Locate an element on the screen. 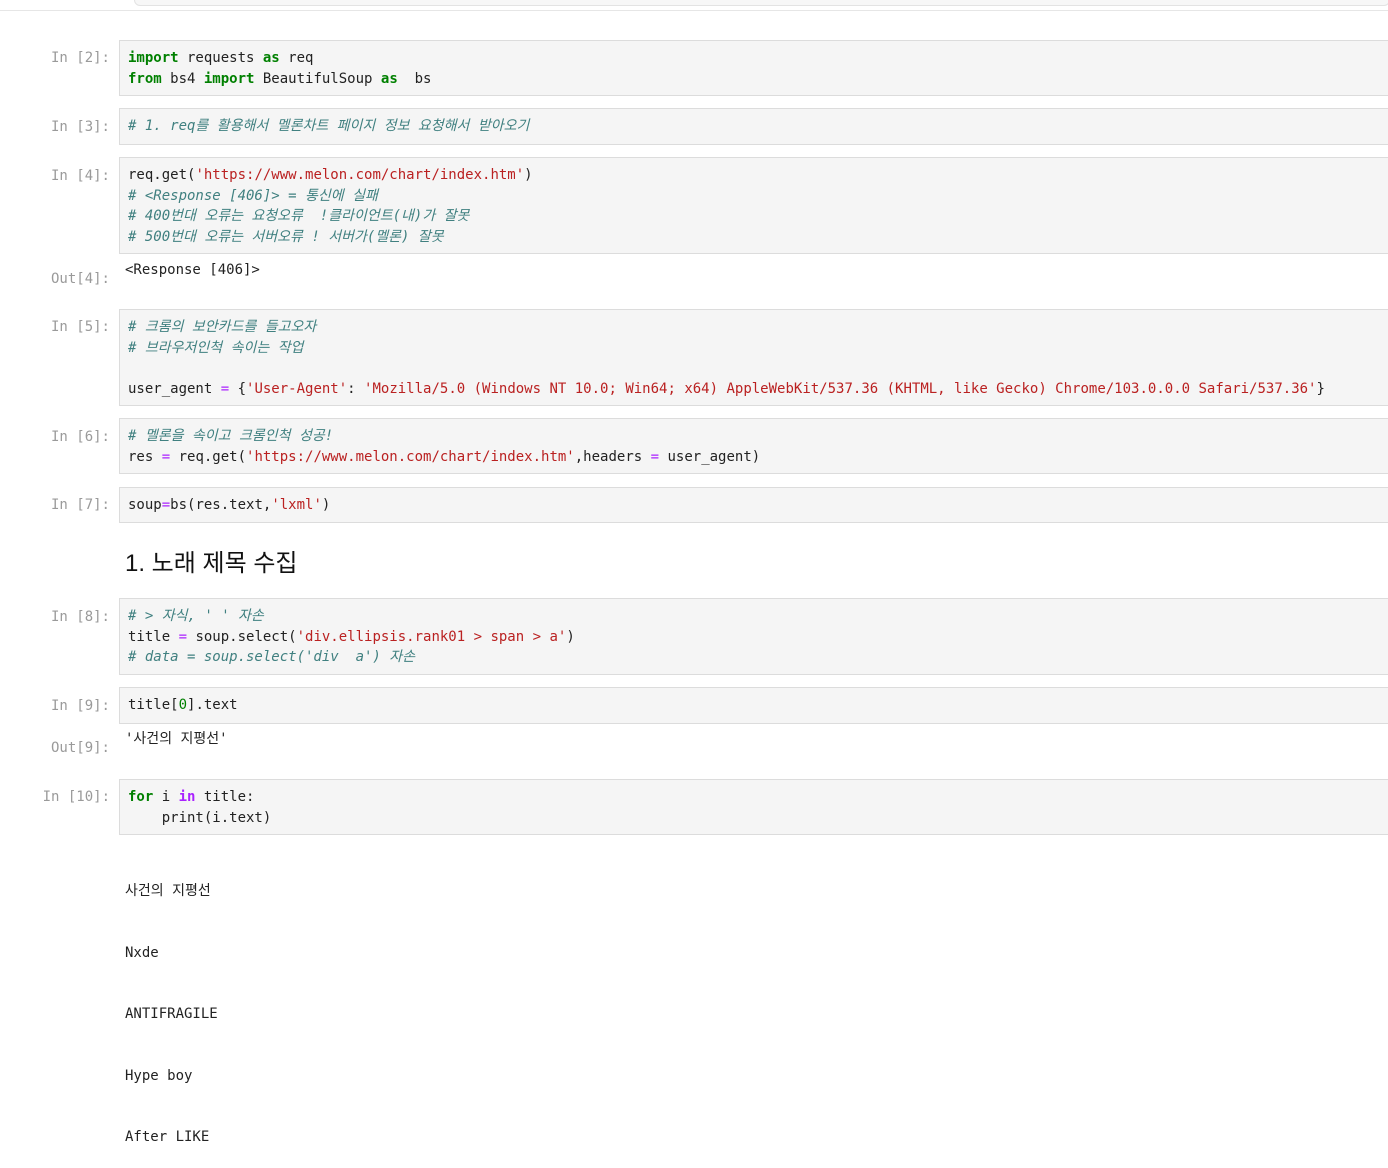  comment-token: # data = soup.select('div a') 자손 is located at coordinates (272, 657).